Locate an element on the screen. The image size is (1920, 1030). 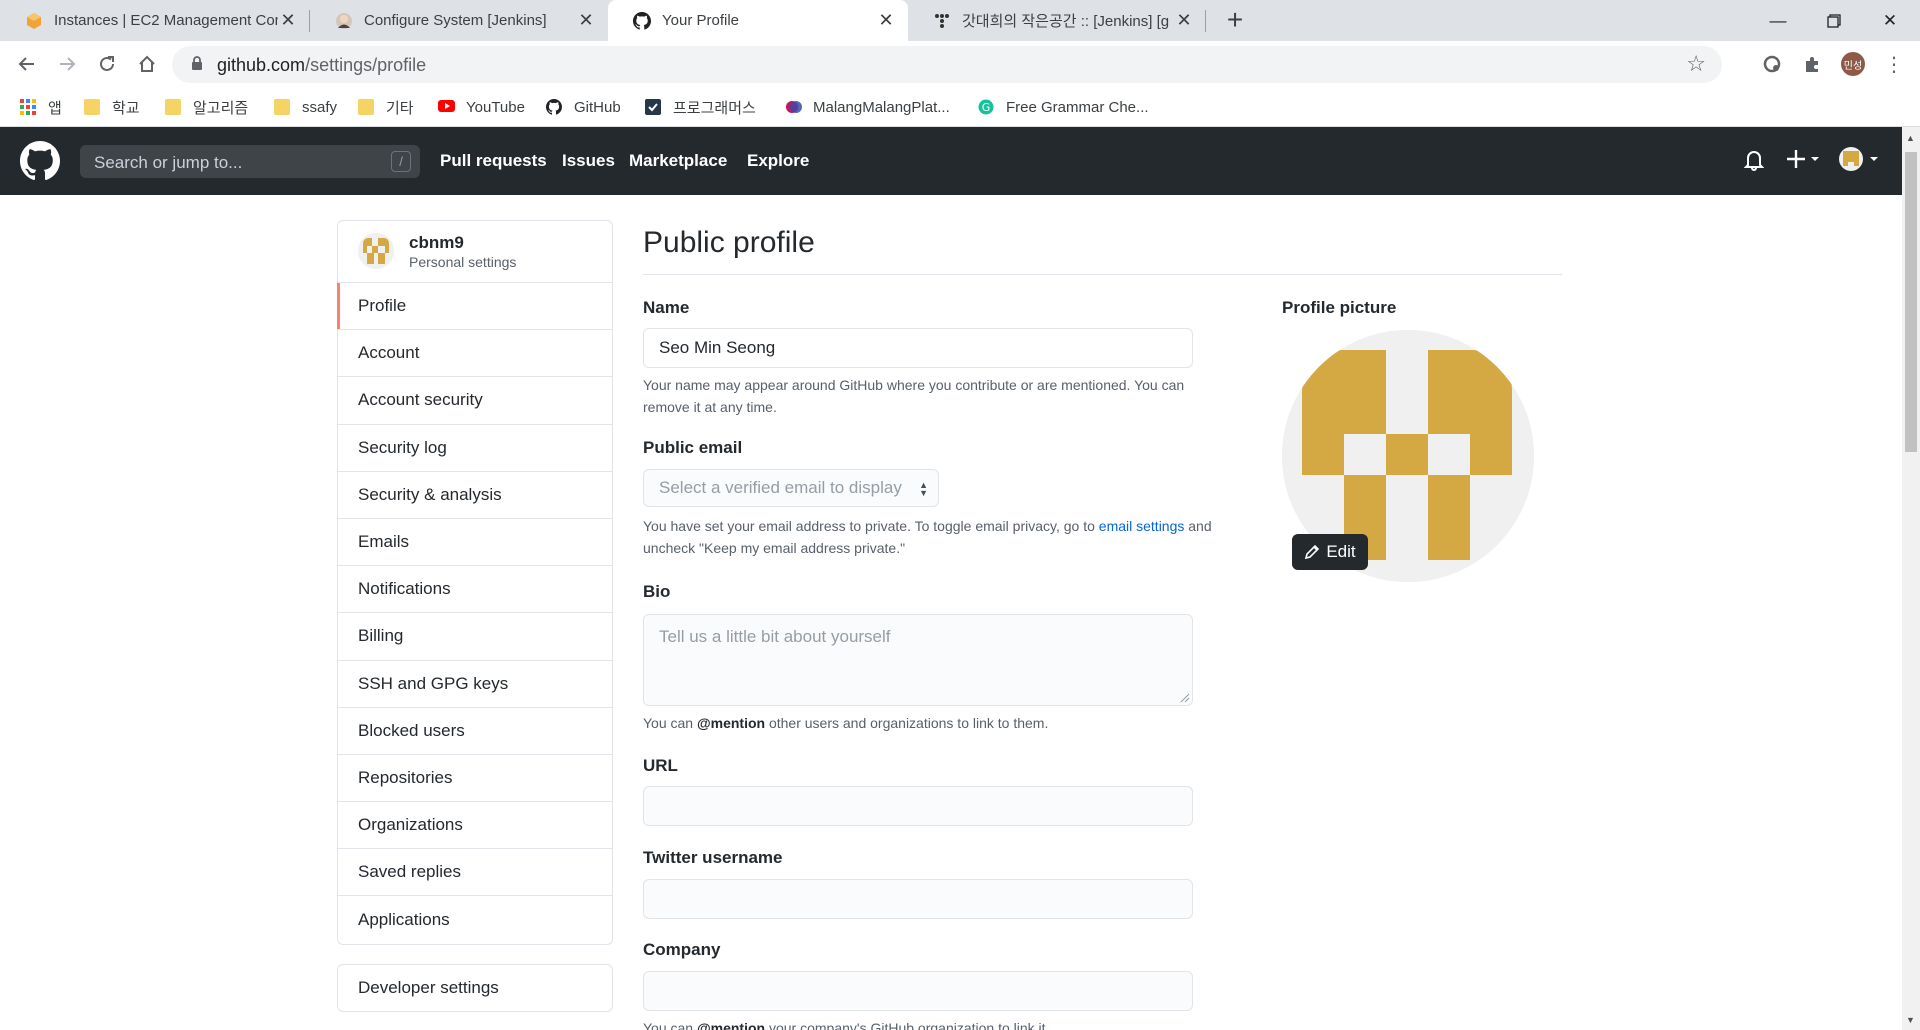
search-shortcut-key: / is located at coordinates (401, 161).